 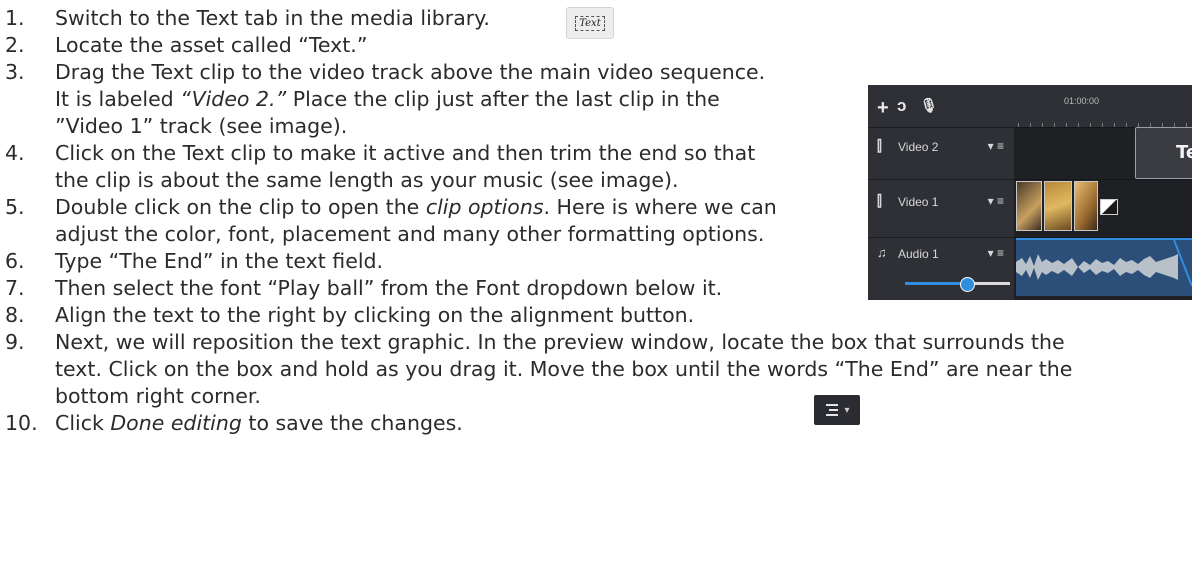 I want to click on step-number: 9., so click(x=15, y=342).